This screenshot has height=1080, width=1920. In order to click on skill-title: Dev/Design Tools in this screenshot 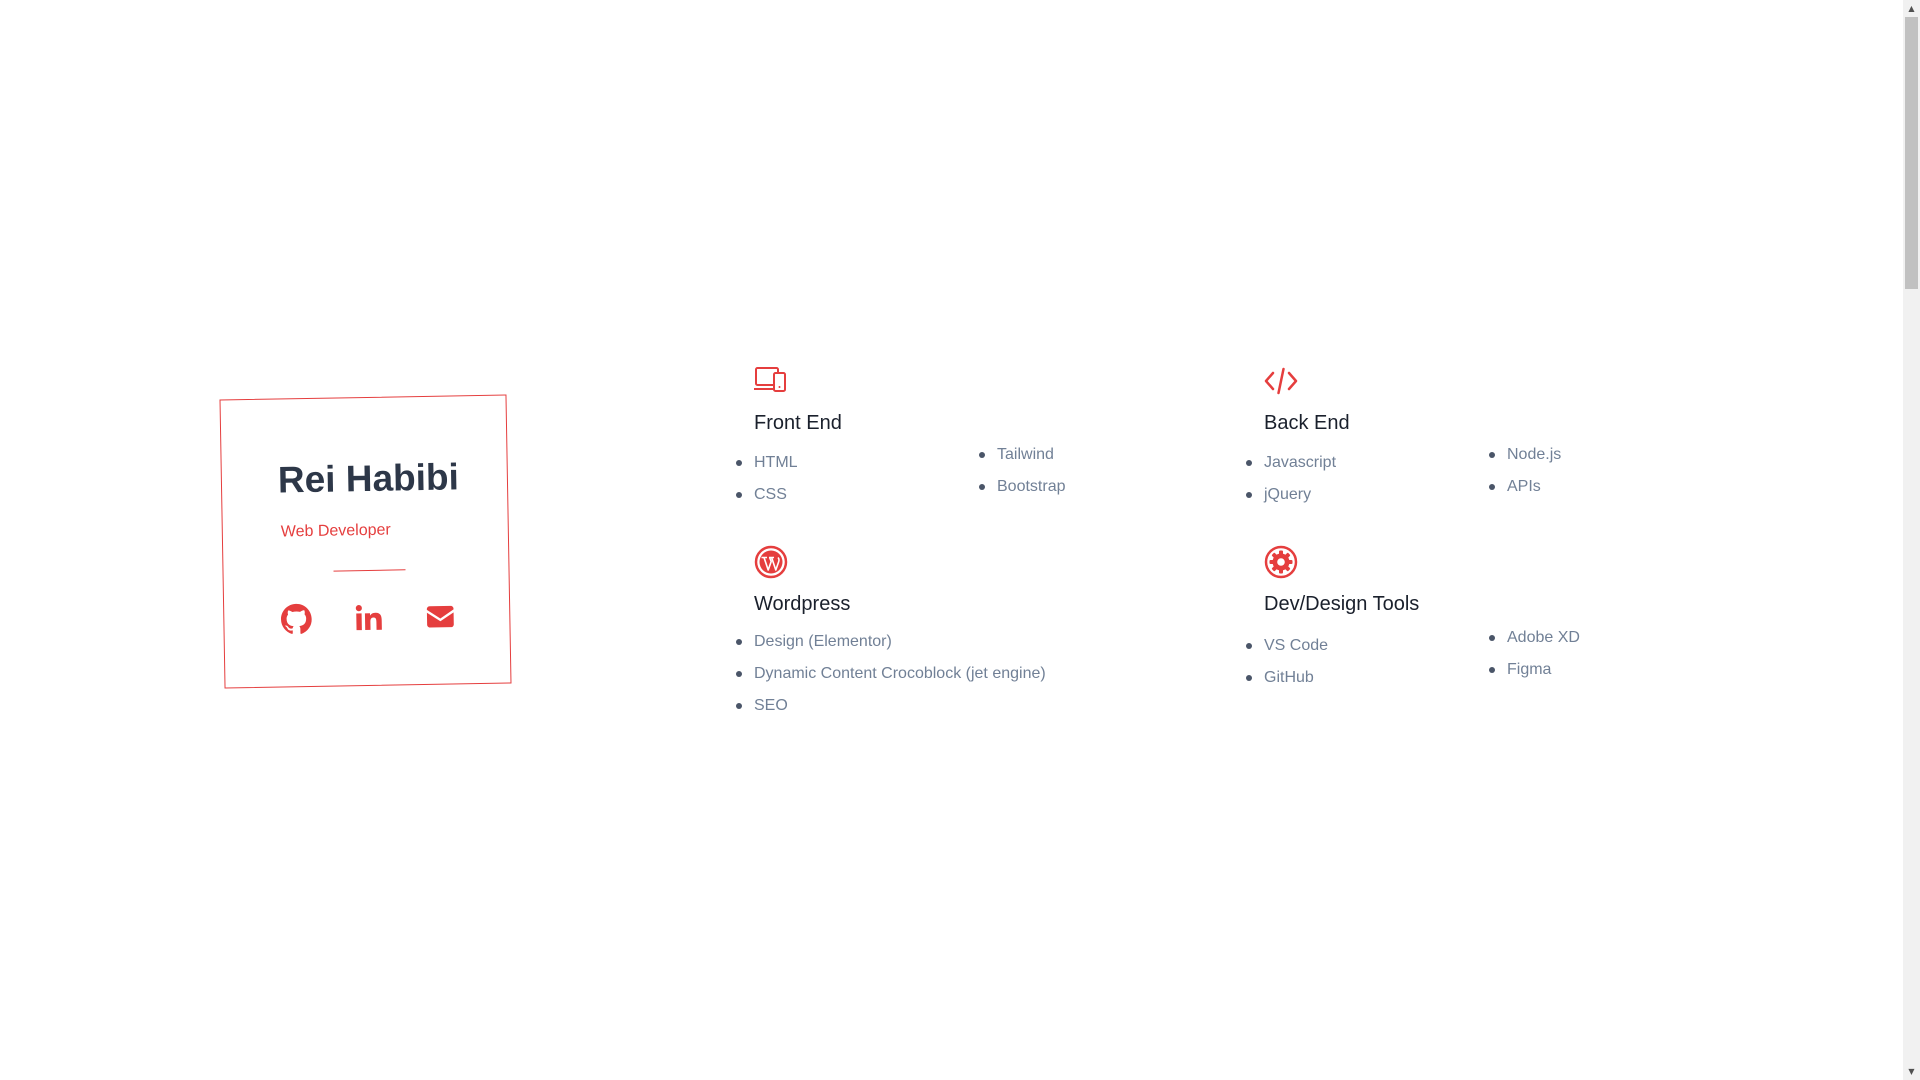, I will do `click(1342, 604)`.